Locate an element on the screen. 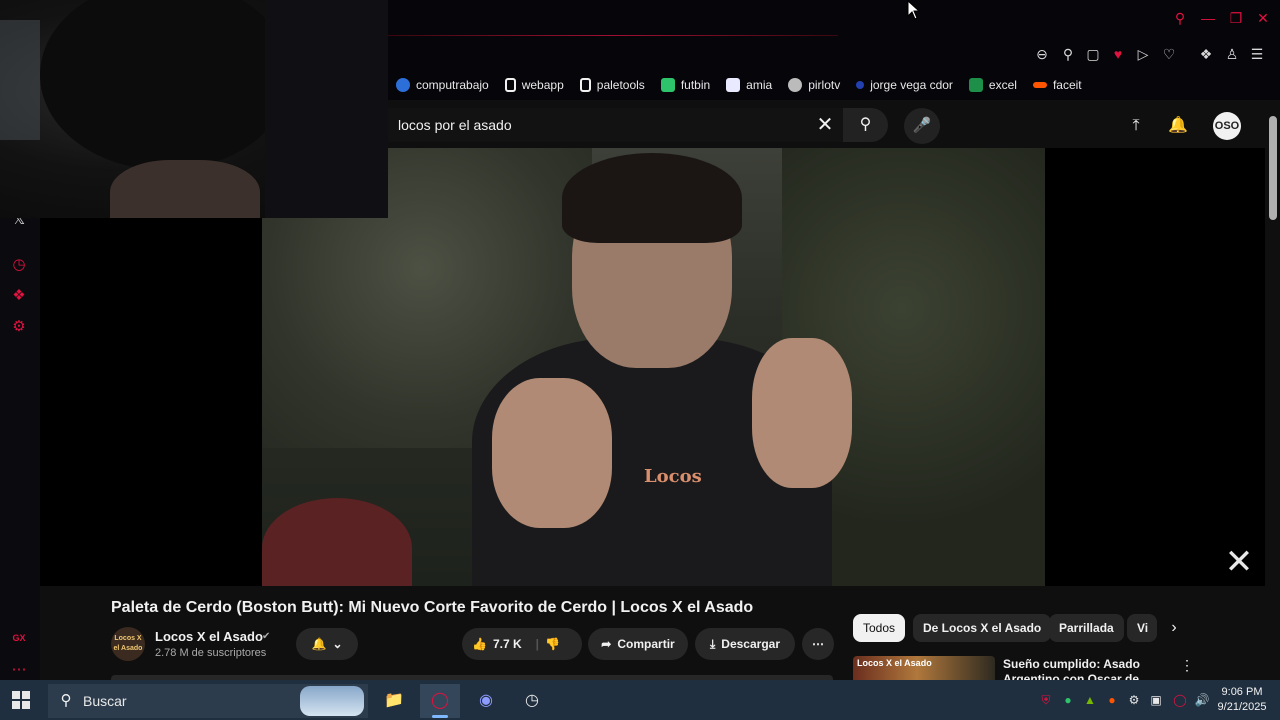 This screenshot has width=1280, height=720. channel-avatar: Locos X el Asado is located at coordinates (128, 644).